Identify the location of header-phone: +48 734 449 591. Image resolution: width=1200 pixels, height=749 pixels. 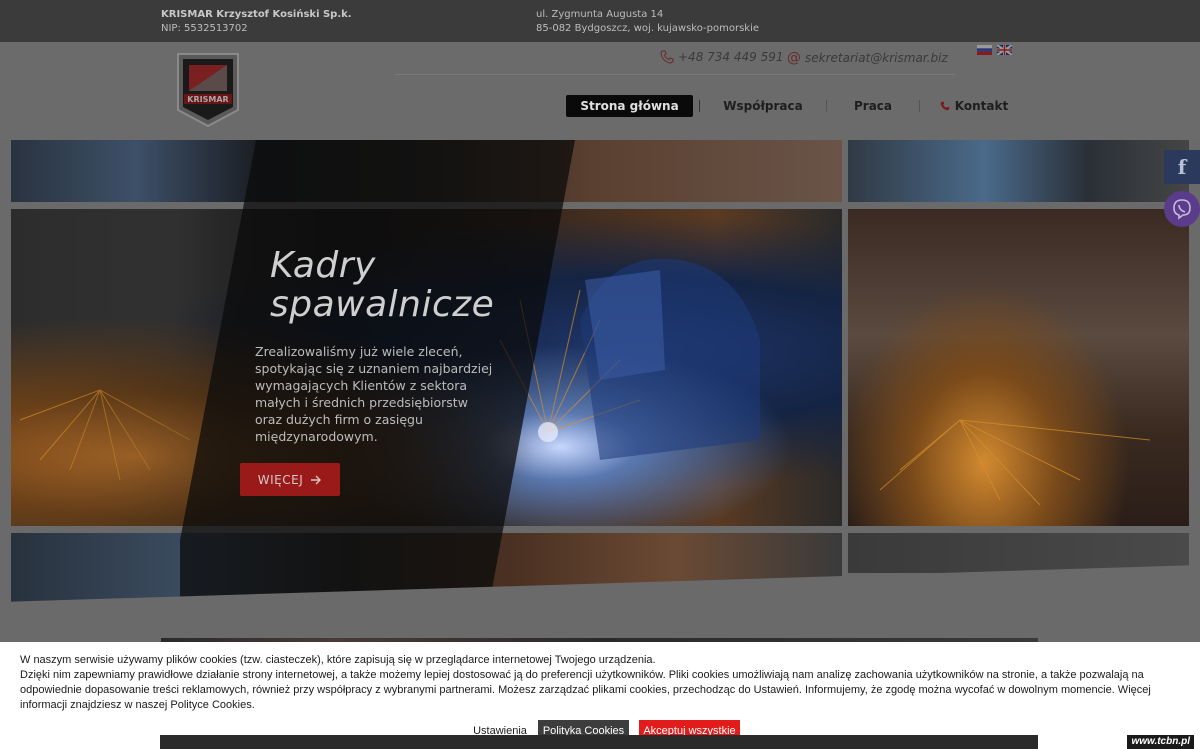
(721, 57).